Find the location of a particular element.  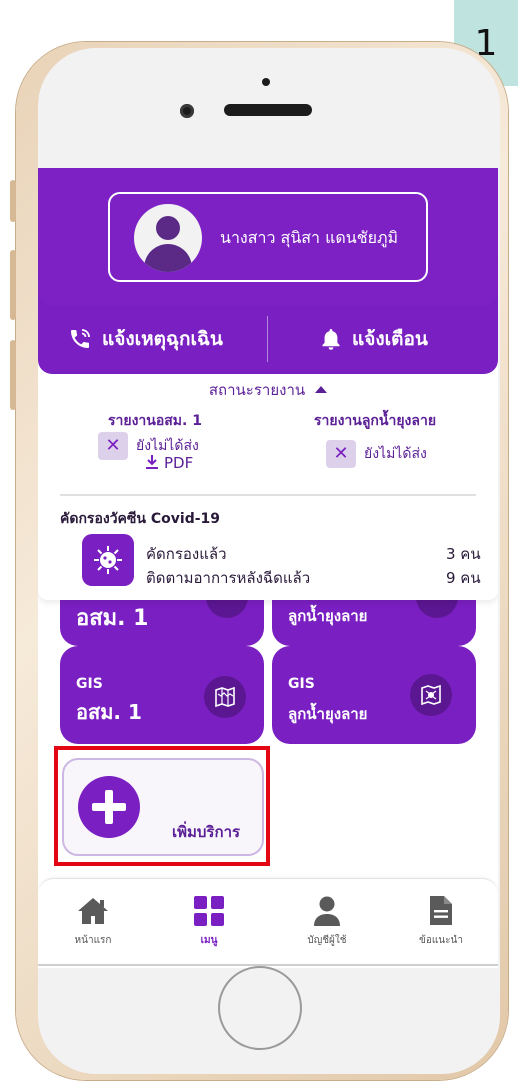

bell-icon is located at coordinates (331, 339).